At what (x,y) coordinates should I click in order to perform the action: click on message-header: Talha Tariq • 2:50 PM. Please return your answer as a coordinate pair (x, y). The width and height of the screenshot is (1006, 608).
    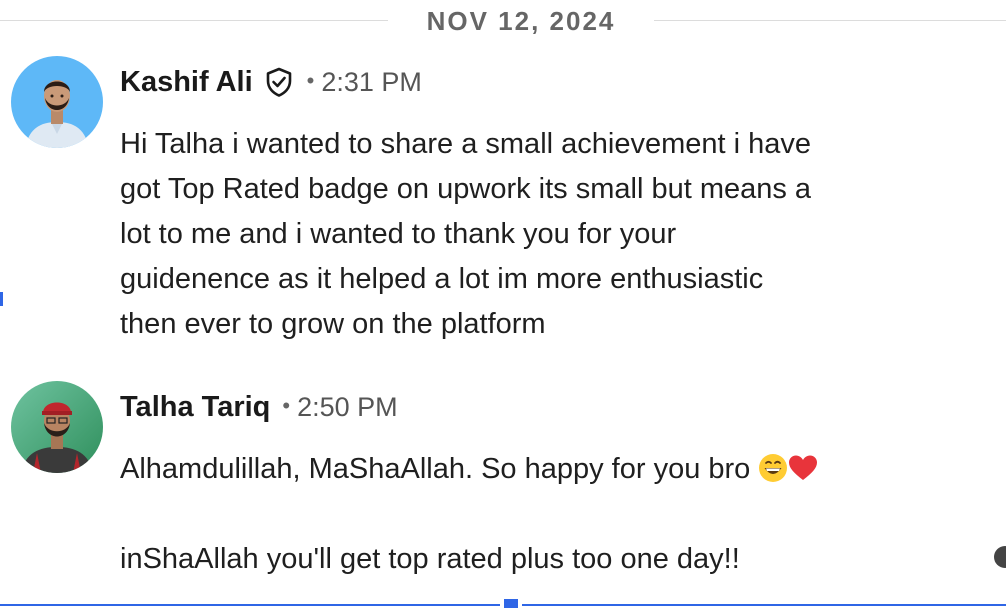
    Looking at the image, I should click on (259, 407).